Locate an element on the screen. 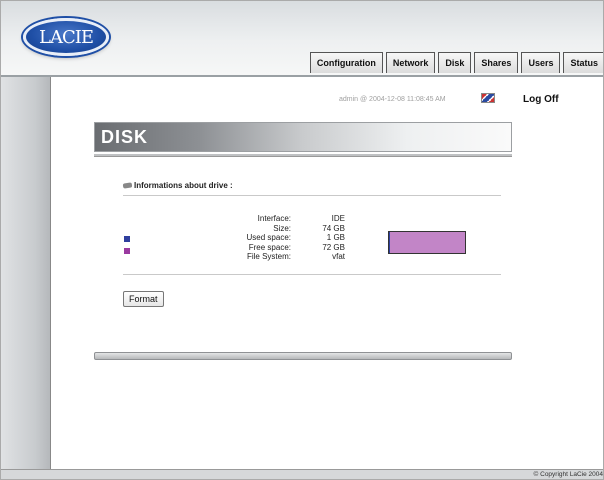 This screenshot has width=604, height=480. copyright-text: © Copyright LaCie 2004 is located at coordinates (568, 474).